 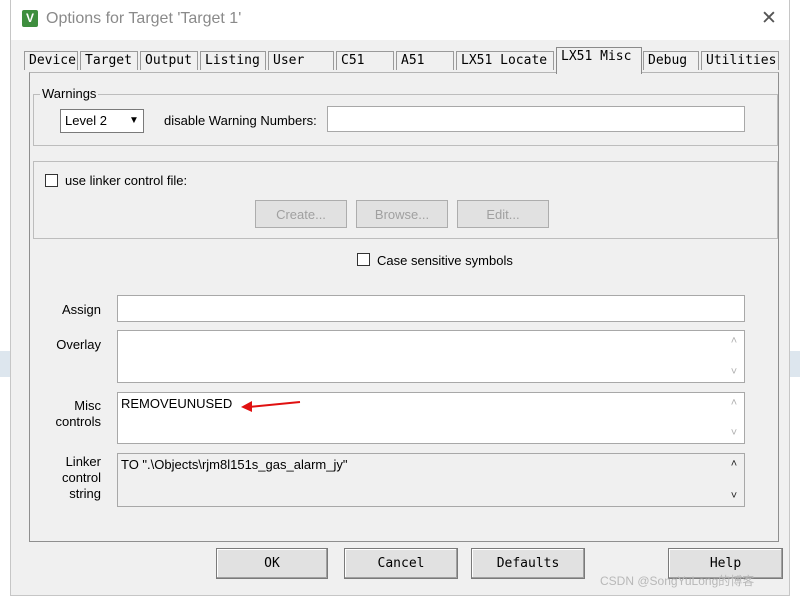 I want to click on tab-c51: C51, so click(x=365, y=60).